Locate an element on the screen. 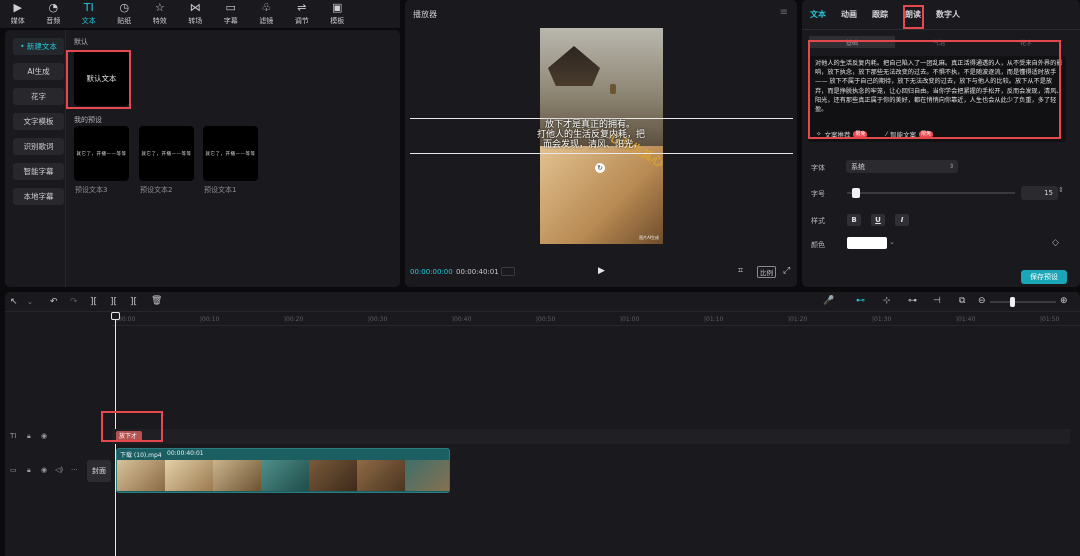  ruler-tick-label: |00:50 is located at coordinates (546, 319).